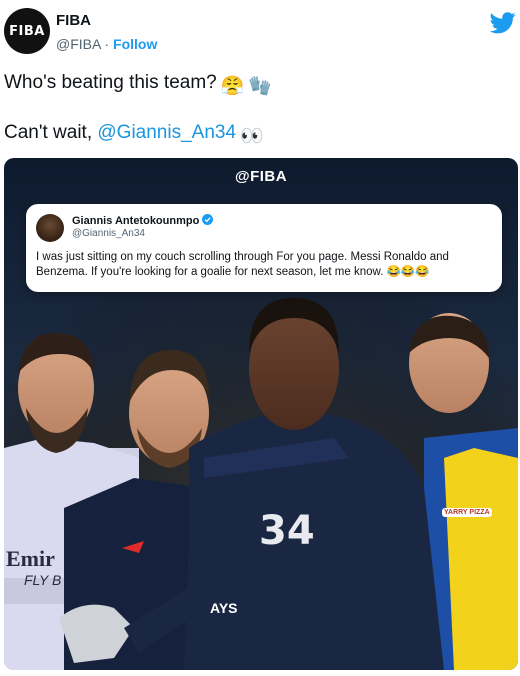  Describe the element at coordinates (51, 132) in the screenshot. I see `tweet-text-2: Can't wait,` at that location.